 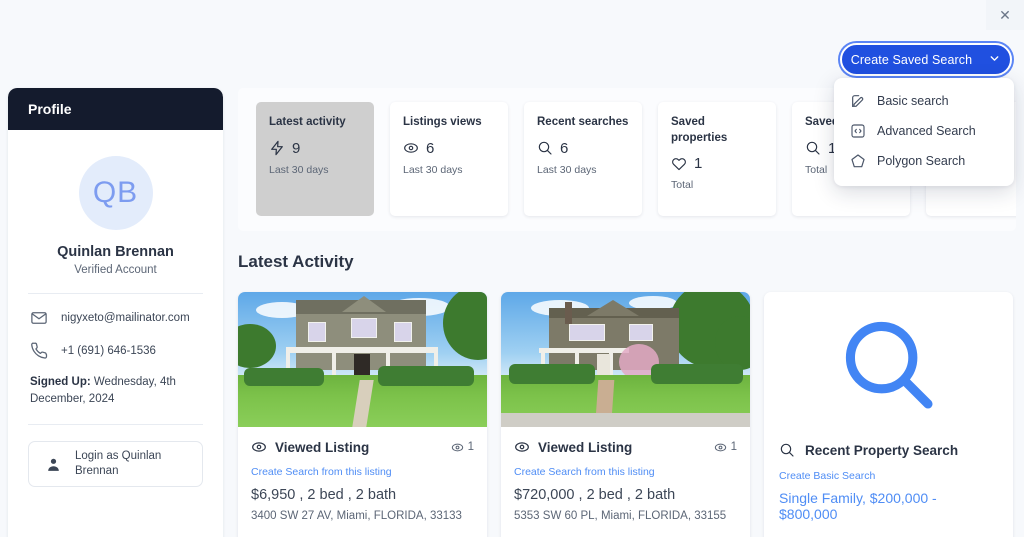 What do you see at coordinates (1005, 15) in the screenshot?
I see `close-icon: ✕` at bounding box center [1005, 15].